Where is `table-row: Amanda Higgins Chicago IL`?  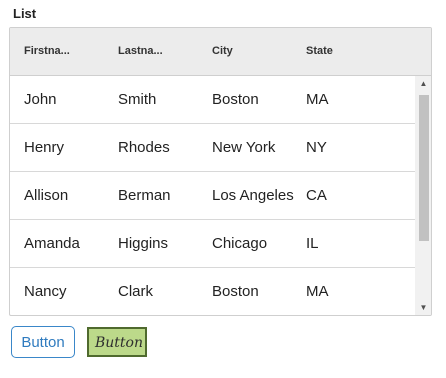
table-row: Amanda Higgins Chicago IL is located at coordinates (212, 244).